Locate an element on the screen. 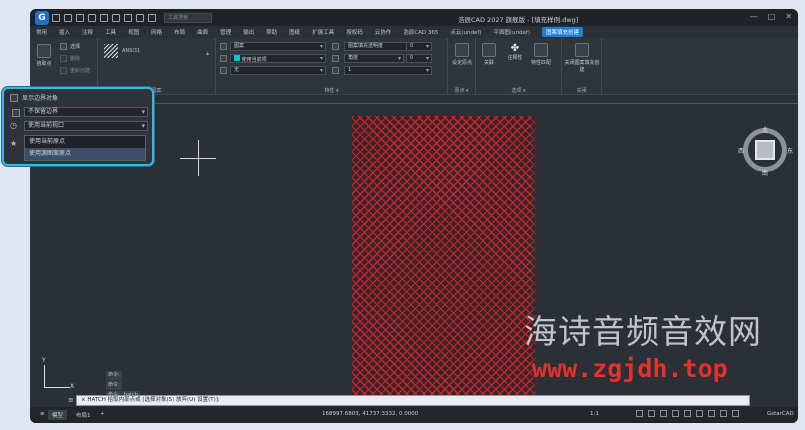 This screenshot has width=805, height=430. save-as-icon is located at coordinates (92, 17).